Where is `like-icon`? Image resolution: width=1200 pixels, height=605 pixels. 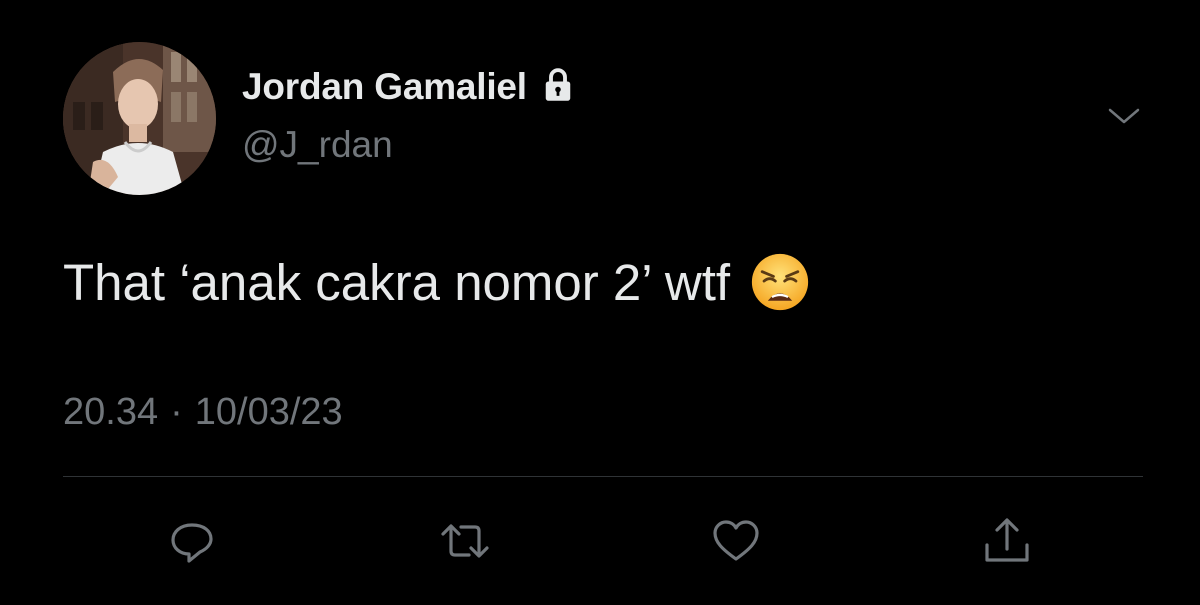
like-icon is located at coordinates (736, 540).